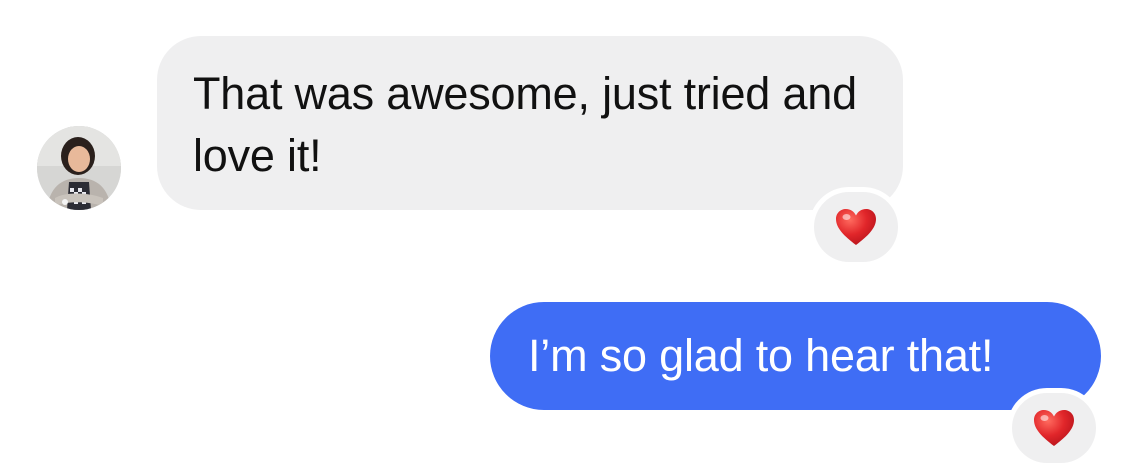  What do you see at coordinates (761, 355) in the screenshot?
I see `outgoing-message-text: I’m so glad to hear that!` at bounding box center [761, 355].